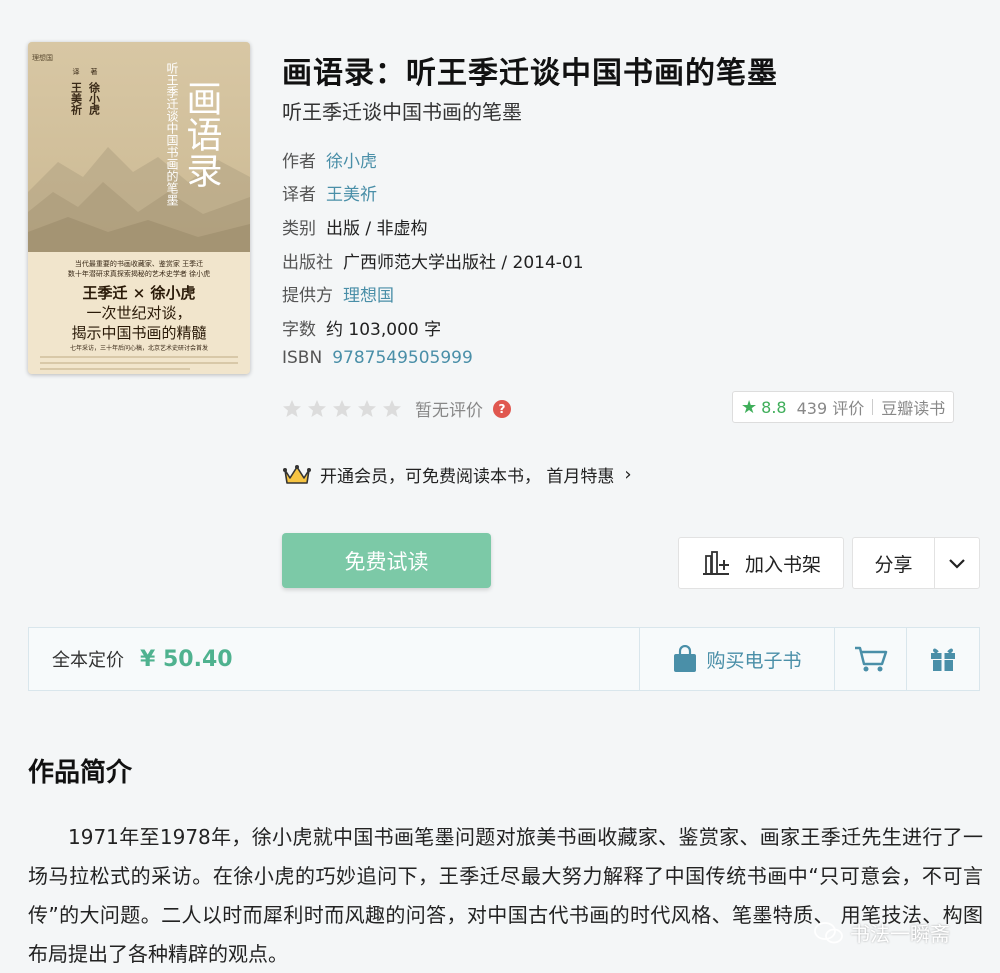 Image resolution: width=1000 pixels, height=973 pixels. What do you see at coordinates (402, 358) in the screenshot?
I see `isbn-link: 9787549505999` at bounding box center [402, 358].